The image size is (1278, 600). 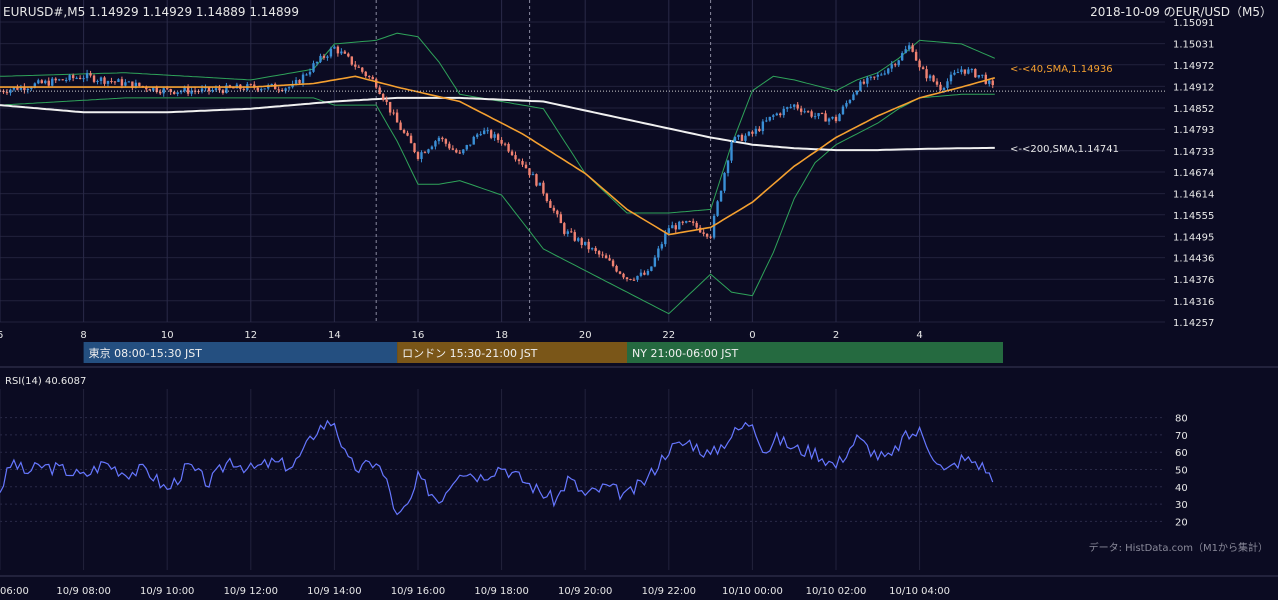 What do you see at coordinates (1193, 259) in the screenshot?
I see `price-y-tick-label: 1.14436` at bounding box center [1193, 259].